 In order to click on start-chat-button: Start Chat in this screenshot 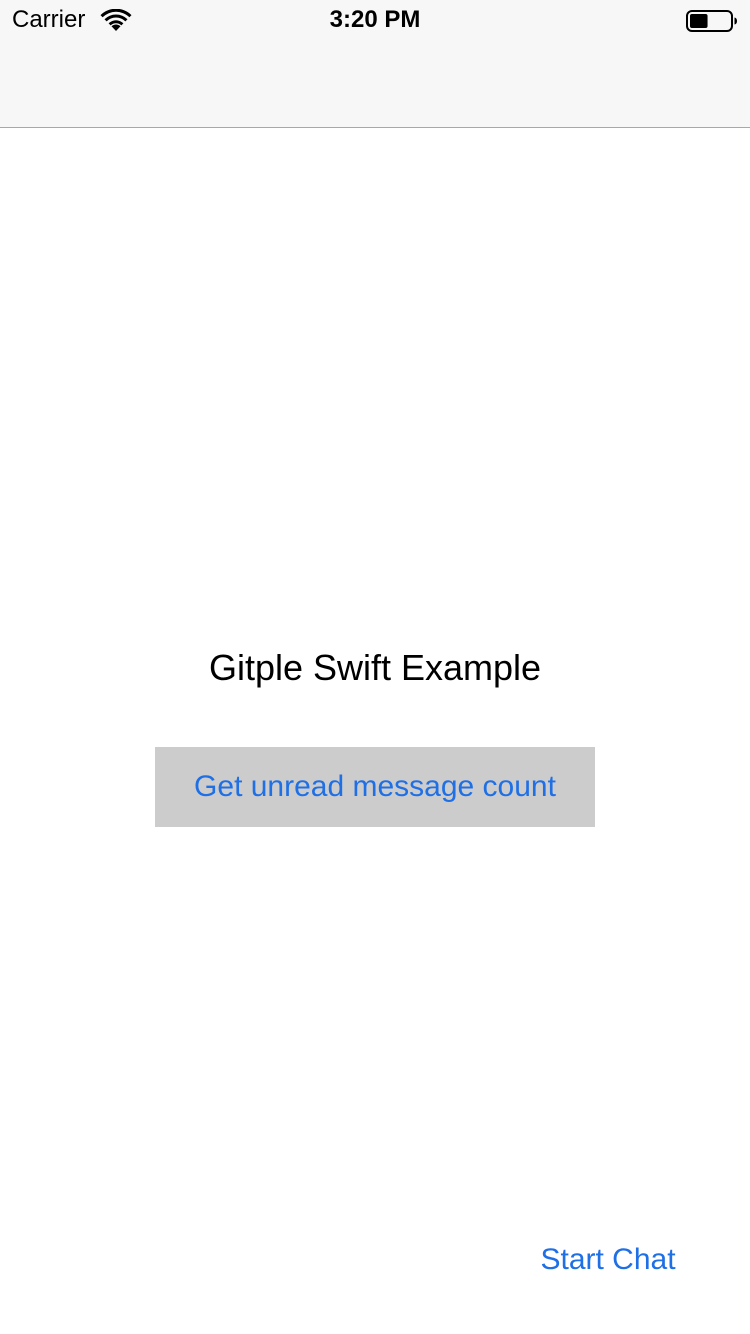, I will do `click(608, 1260)`.